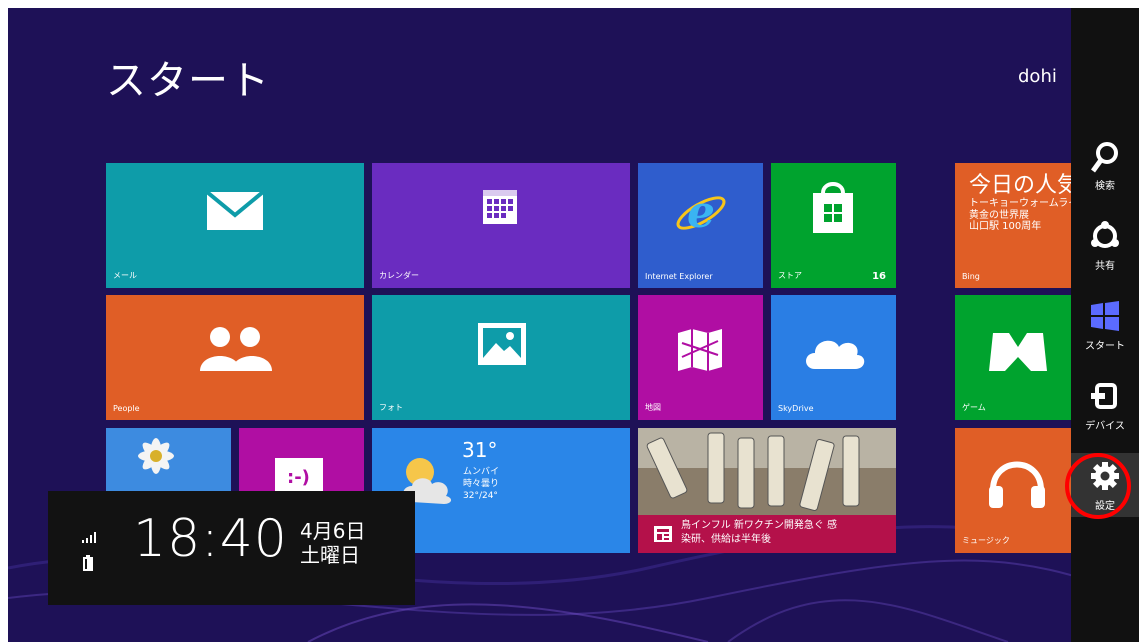 Image resolution: width=1139 pixels, height=642 pixels. I want to click on search-charm-label: 検索, so click(1105, 186).